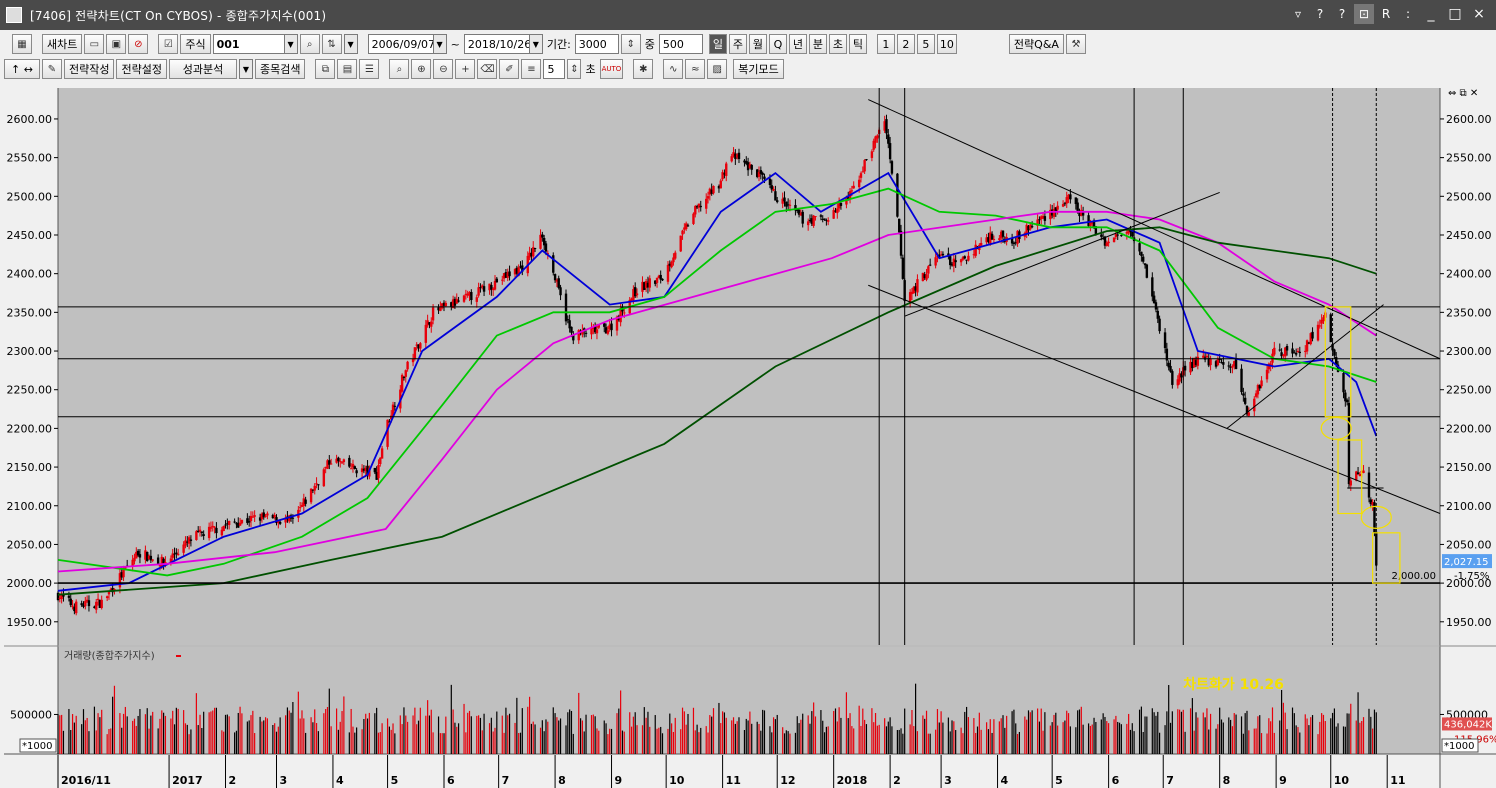  What do you see at coordinates (777, 44) in the screenshot?
I see `period-quarter-button: Q` at bounding box center [777, 44].